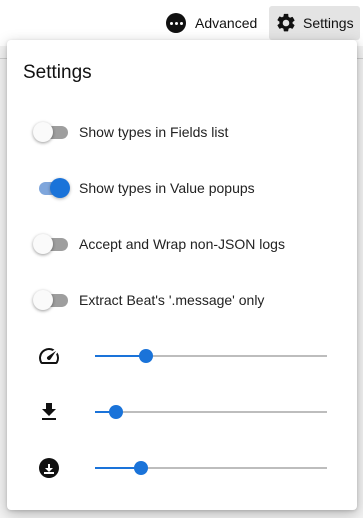  I want to click on speedometer-icon, so click(49, 356).